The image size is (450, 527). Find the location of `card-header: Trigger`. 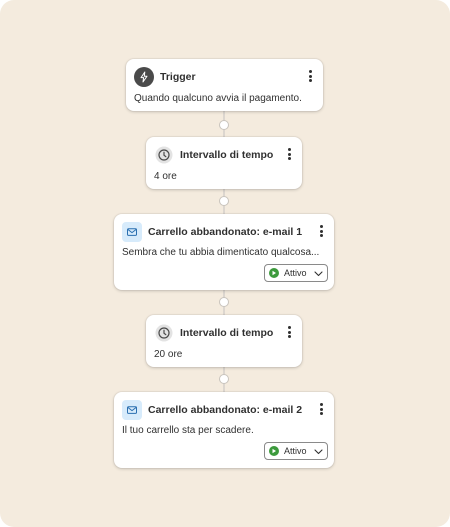

card-header: Trigger is located at coordinates (165, 77).